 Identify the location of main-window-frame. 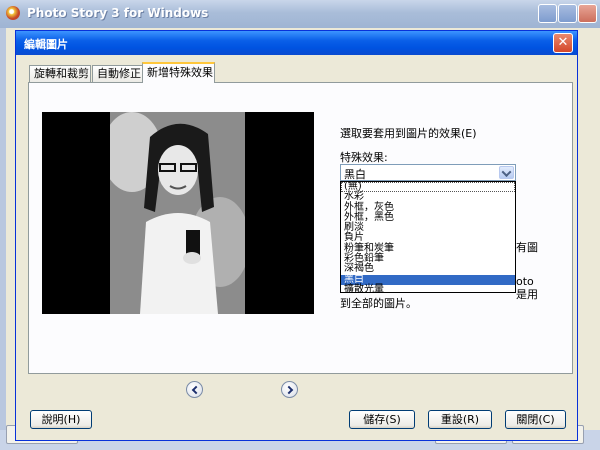
(3, 239).